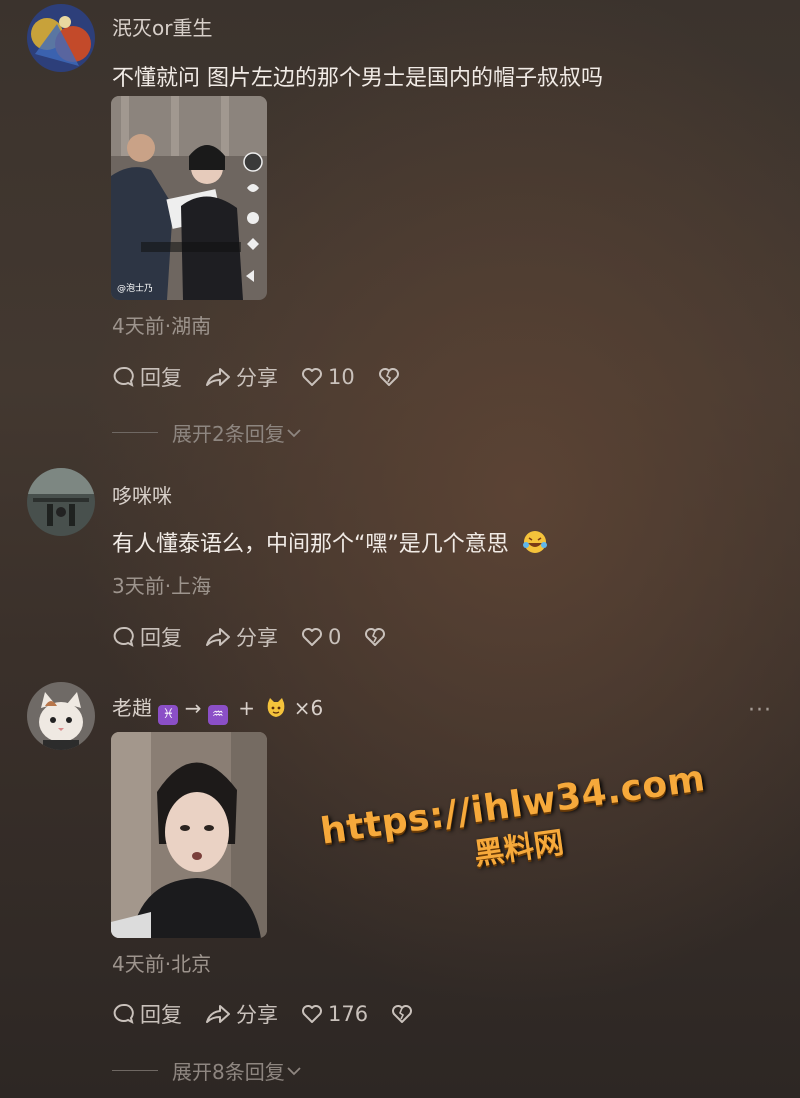  What do you see at coordinates (335, 637) in the screenshot?
I see `like-count: 0` at bounding box center [335, 637].